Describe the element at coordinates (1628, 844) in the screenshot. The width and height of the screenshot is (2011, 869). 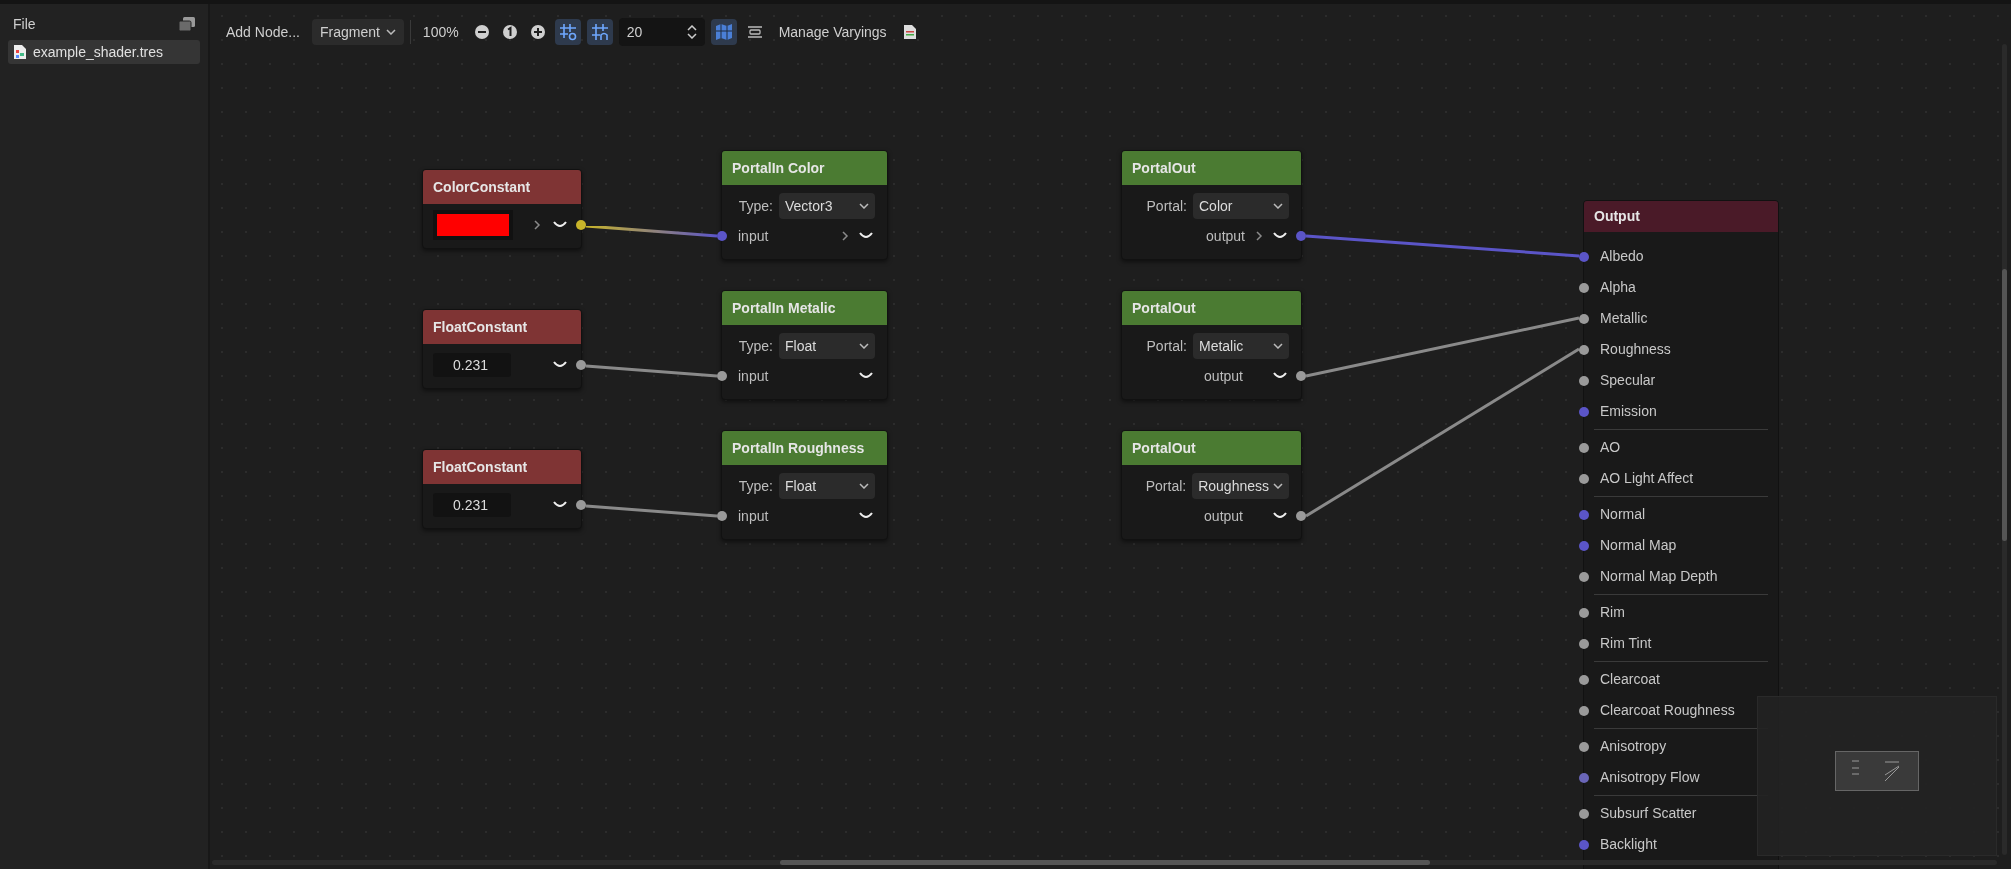
I see `port-label: Backlight` at that location.